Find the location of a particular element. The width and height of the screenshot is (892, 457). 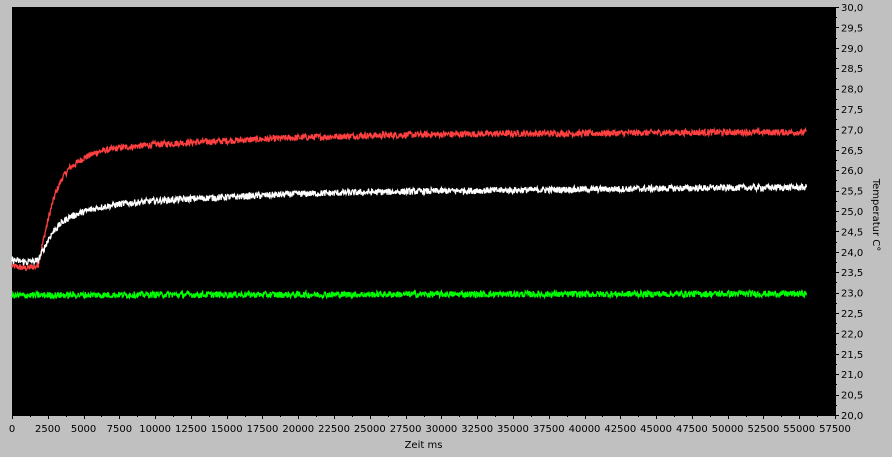

y-tick-label: 26,5 is located at coordinates (852, 151).